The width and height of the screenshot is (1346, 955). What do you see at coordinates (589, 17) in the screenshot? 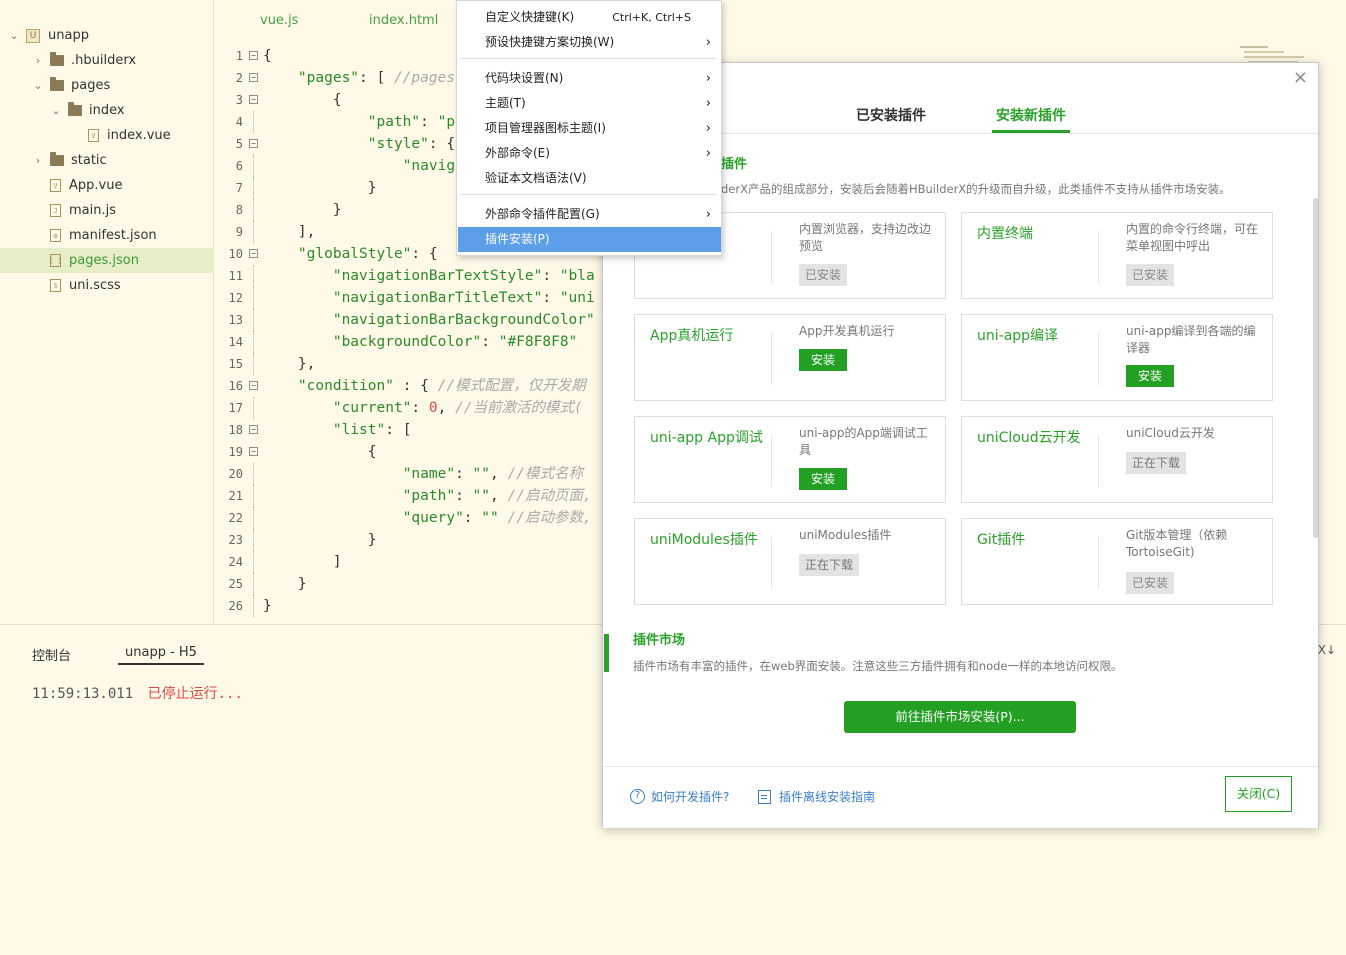
I see `menu-item: 自定义快捷键(K) Ctrl+K, Ctrl+S` at bounding box center [589, 17].